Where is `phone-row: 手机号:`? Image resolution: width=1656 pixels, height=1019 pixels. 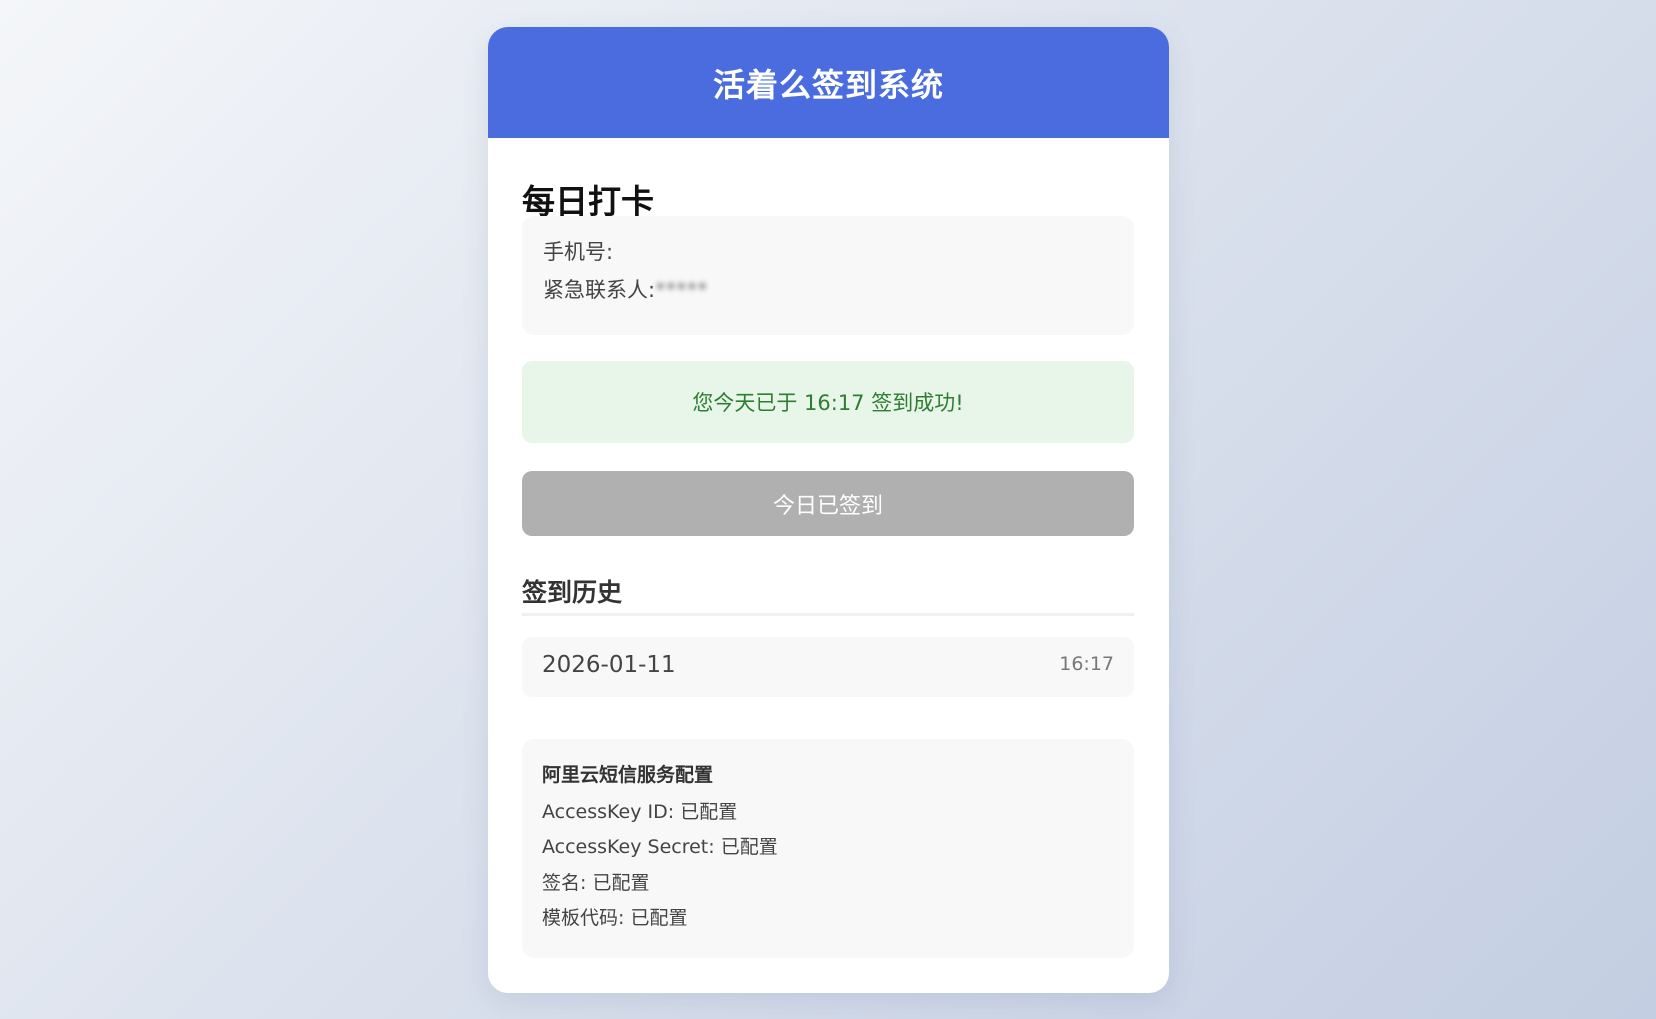
phone-row: 手机号: is located at coordinates (578, 251).